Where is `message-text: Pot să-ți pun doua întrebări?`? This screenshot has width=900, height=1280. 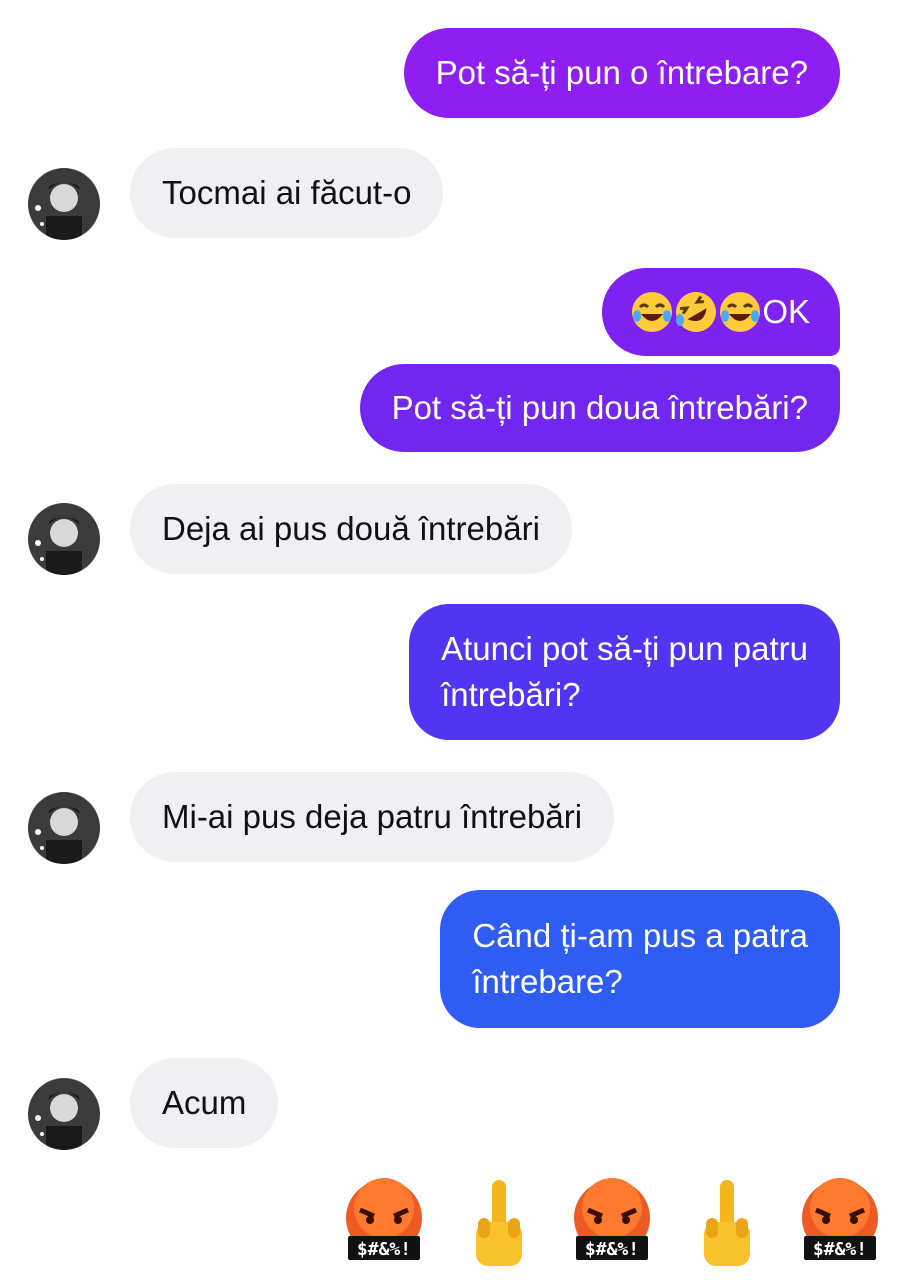 message-text: Pot să-ți pun doua întrebări? is located at coordinates (599, 407).